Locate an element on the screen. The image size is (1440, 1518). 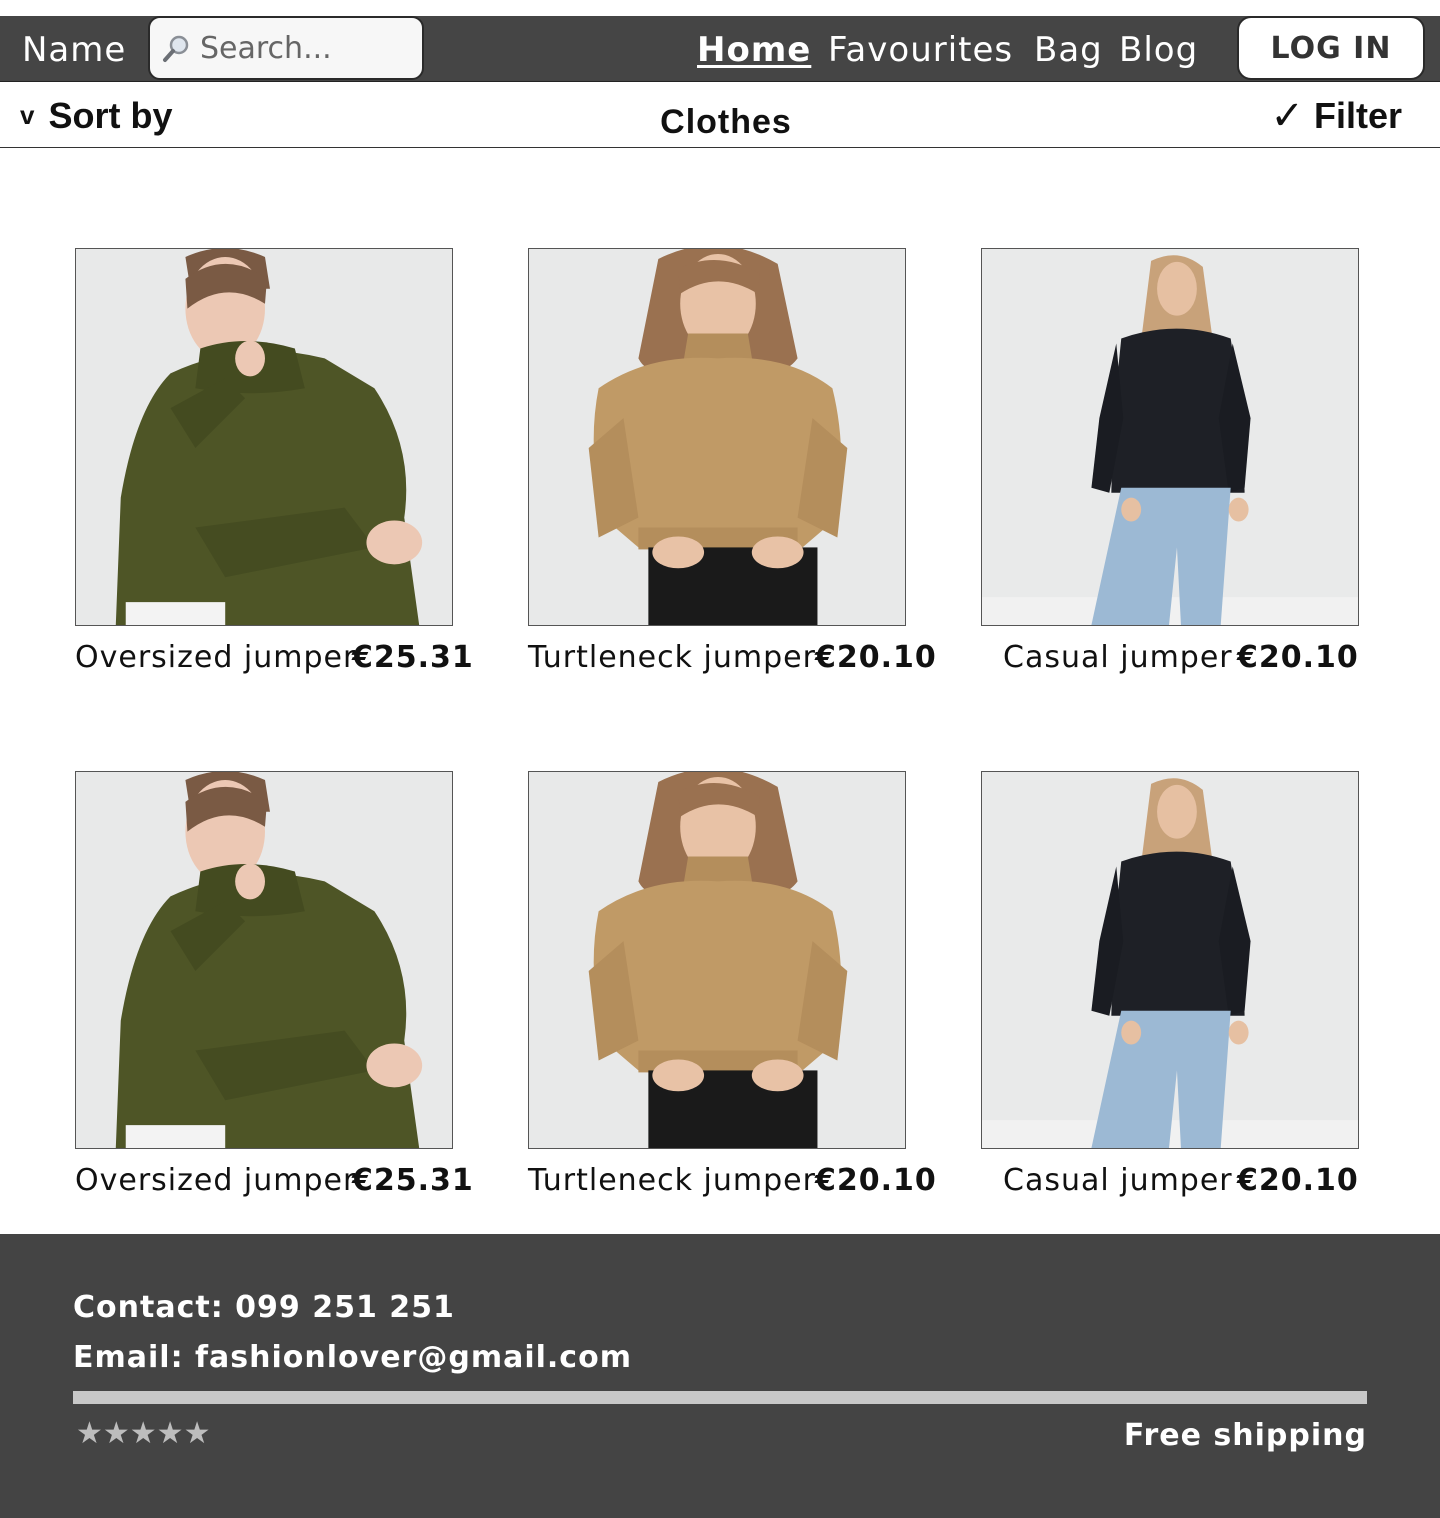
category-title: Clothes is located at coordinates (726, 122).